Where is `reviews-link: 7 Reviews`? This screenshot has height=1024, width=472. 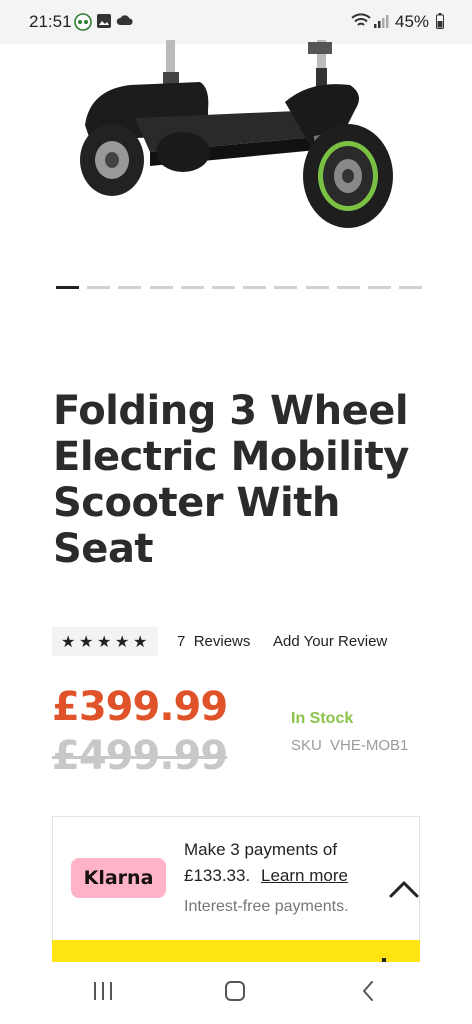
reviews-link: 7 Reviews is located at coordinates (213, 641).